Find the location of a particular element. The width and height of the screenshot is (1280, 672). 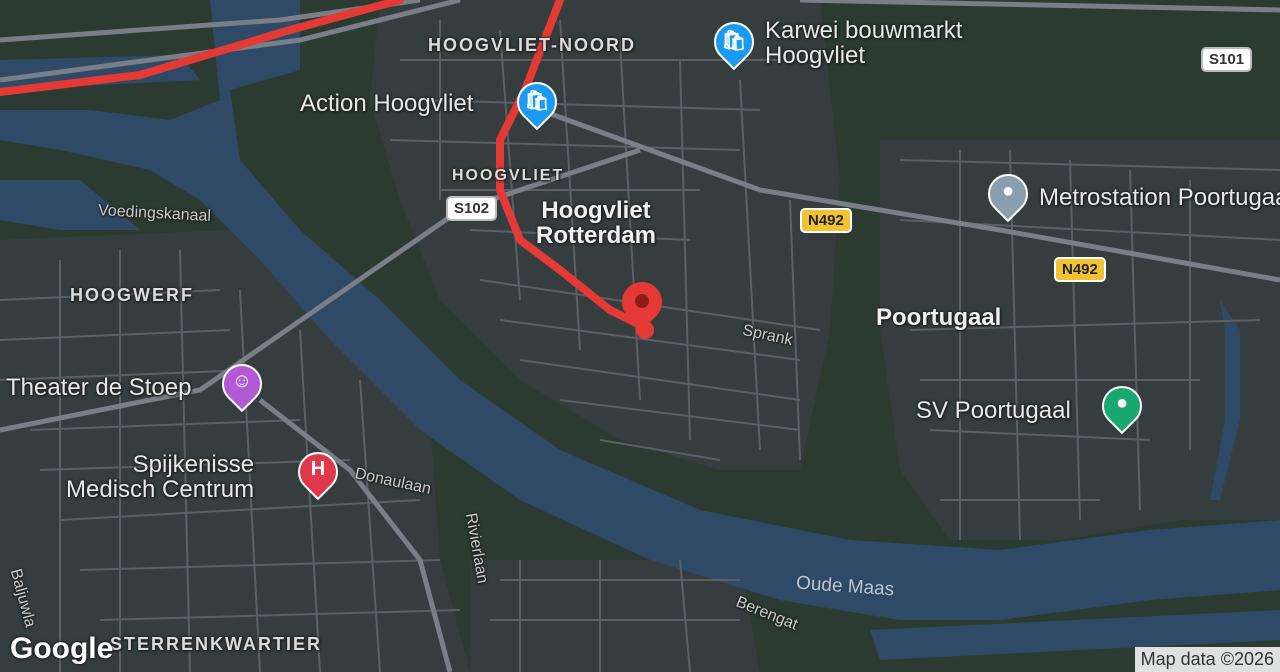

poi-label-spijkenisse: Spijkenisse Medisch Centrum is located at coordinates (160, 477).